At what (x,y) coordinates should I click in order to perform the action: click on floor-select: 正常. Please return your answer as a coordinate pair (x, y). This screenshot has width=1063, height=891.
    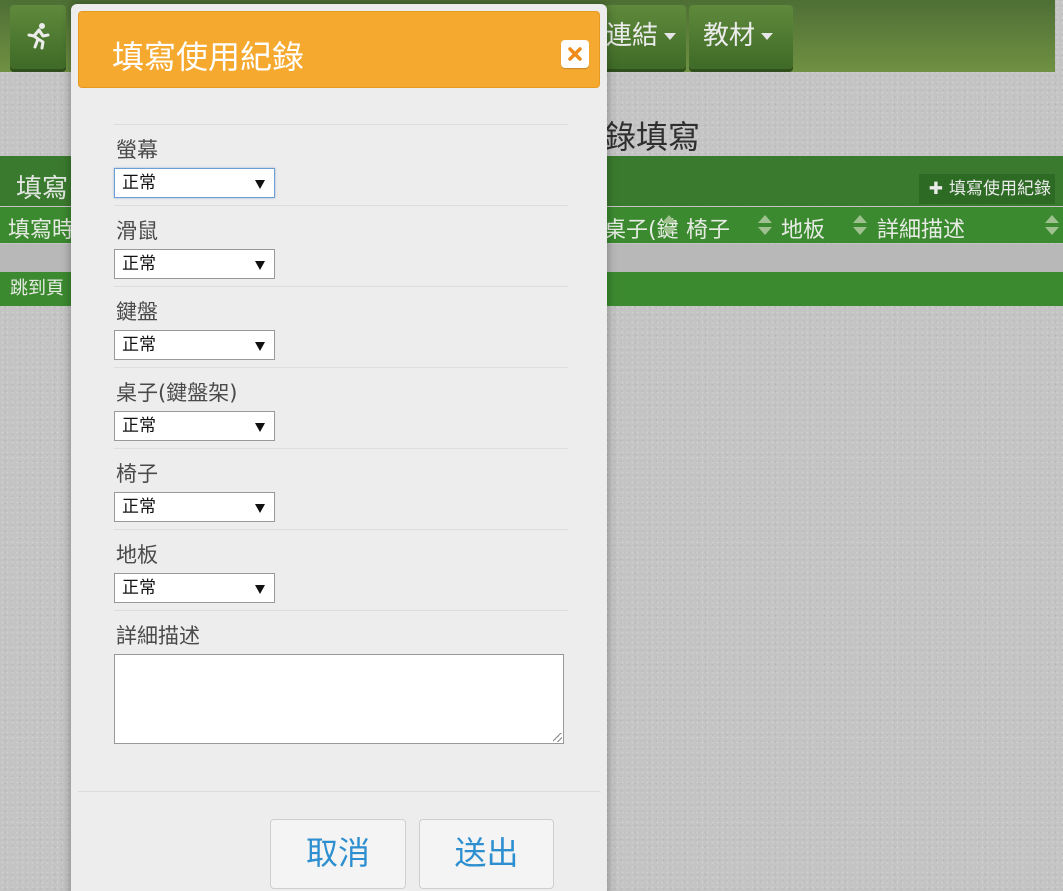
    Looking at the image, I should click on (194, 588).